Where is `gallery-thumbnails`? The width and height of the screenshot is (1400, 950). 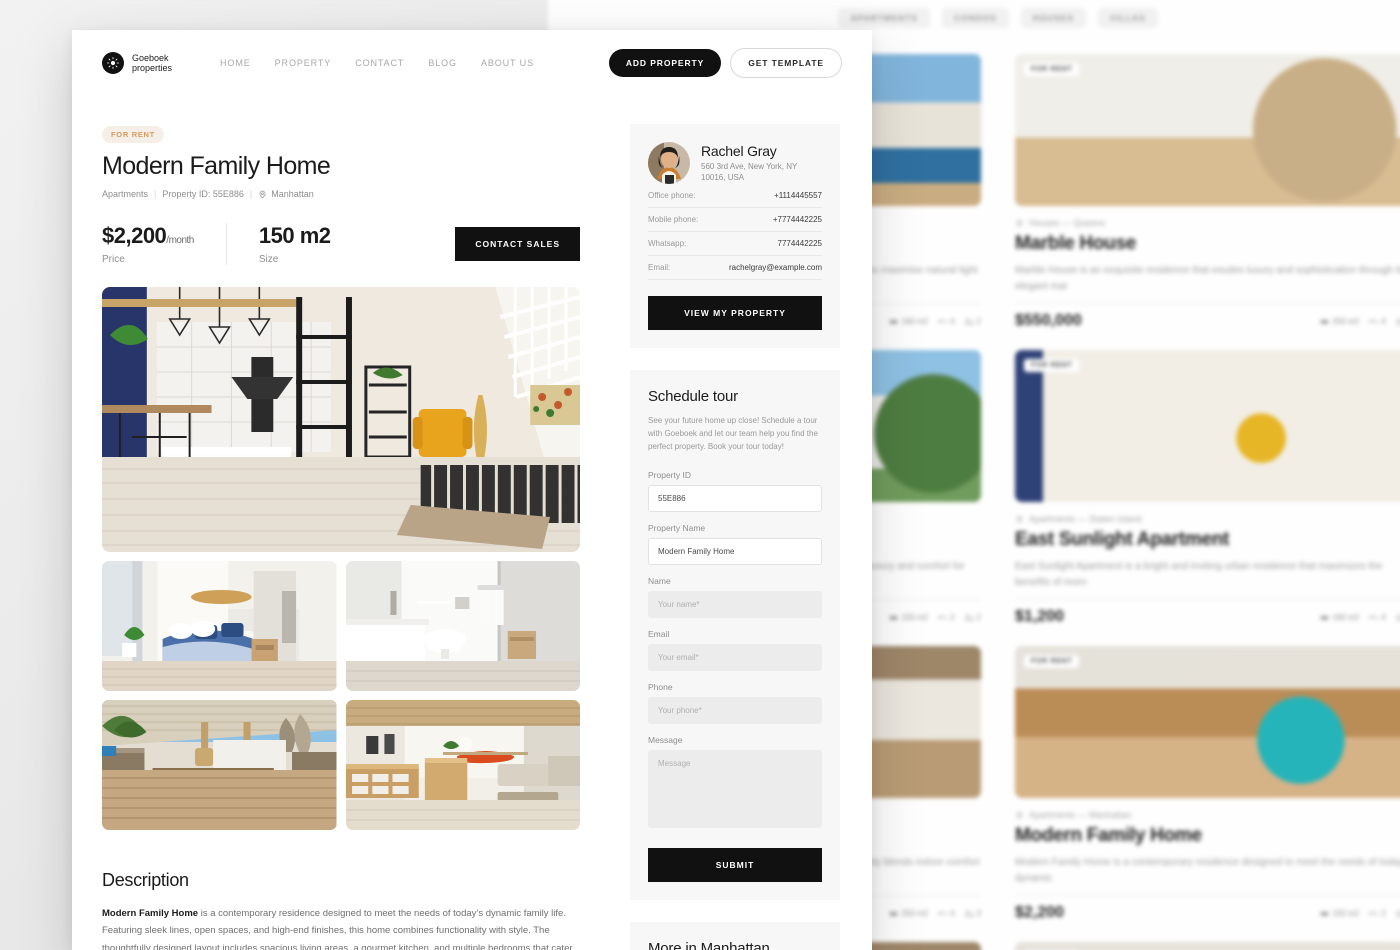 gallery-thumbnails is located at coordinates (341, 695).